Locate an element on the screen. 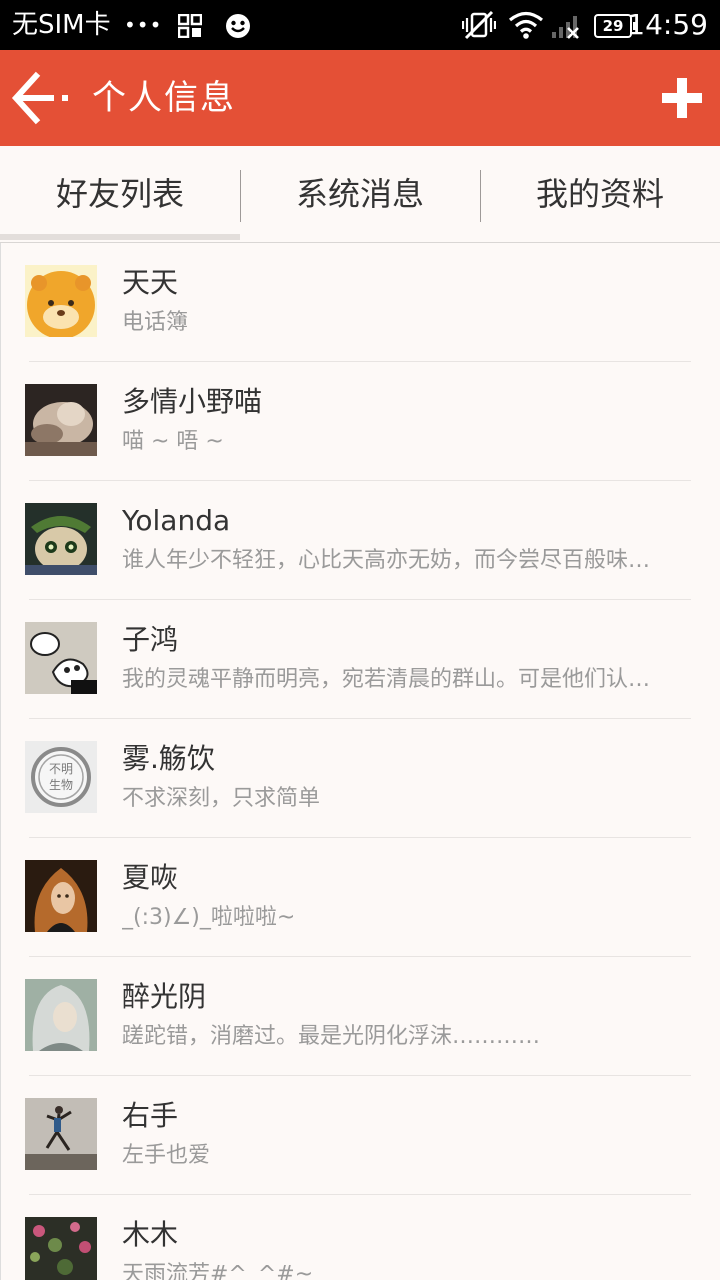 This screenshot has height=1280, width=720. friend-name: 雾.觞饮 is located at coordinates (168, 758).